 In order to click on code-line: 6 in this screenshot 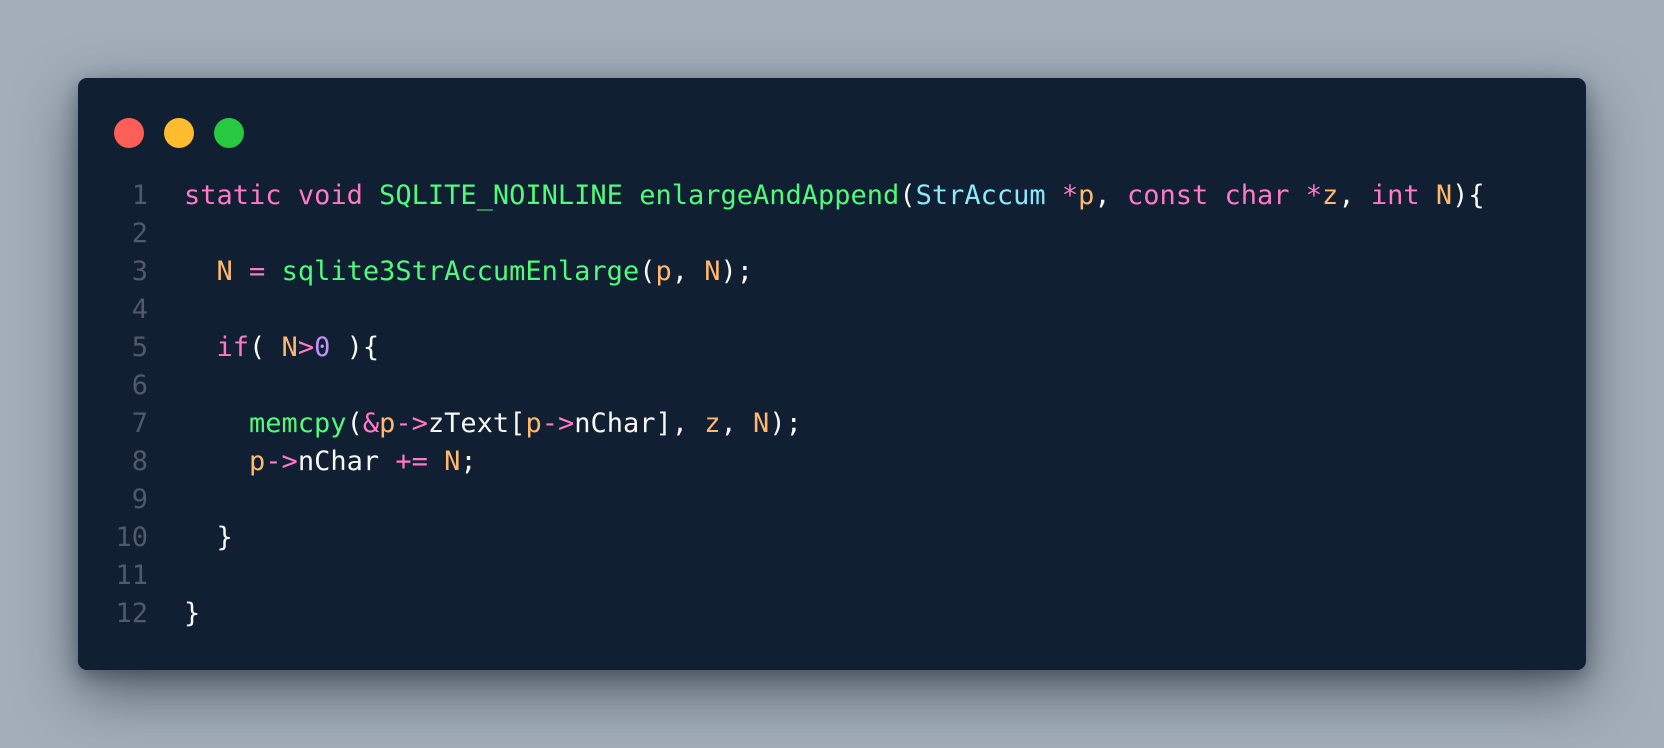, I will do `click(832, 386)`.